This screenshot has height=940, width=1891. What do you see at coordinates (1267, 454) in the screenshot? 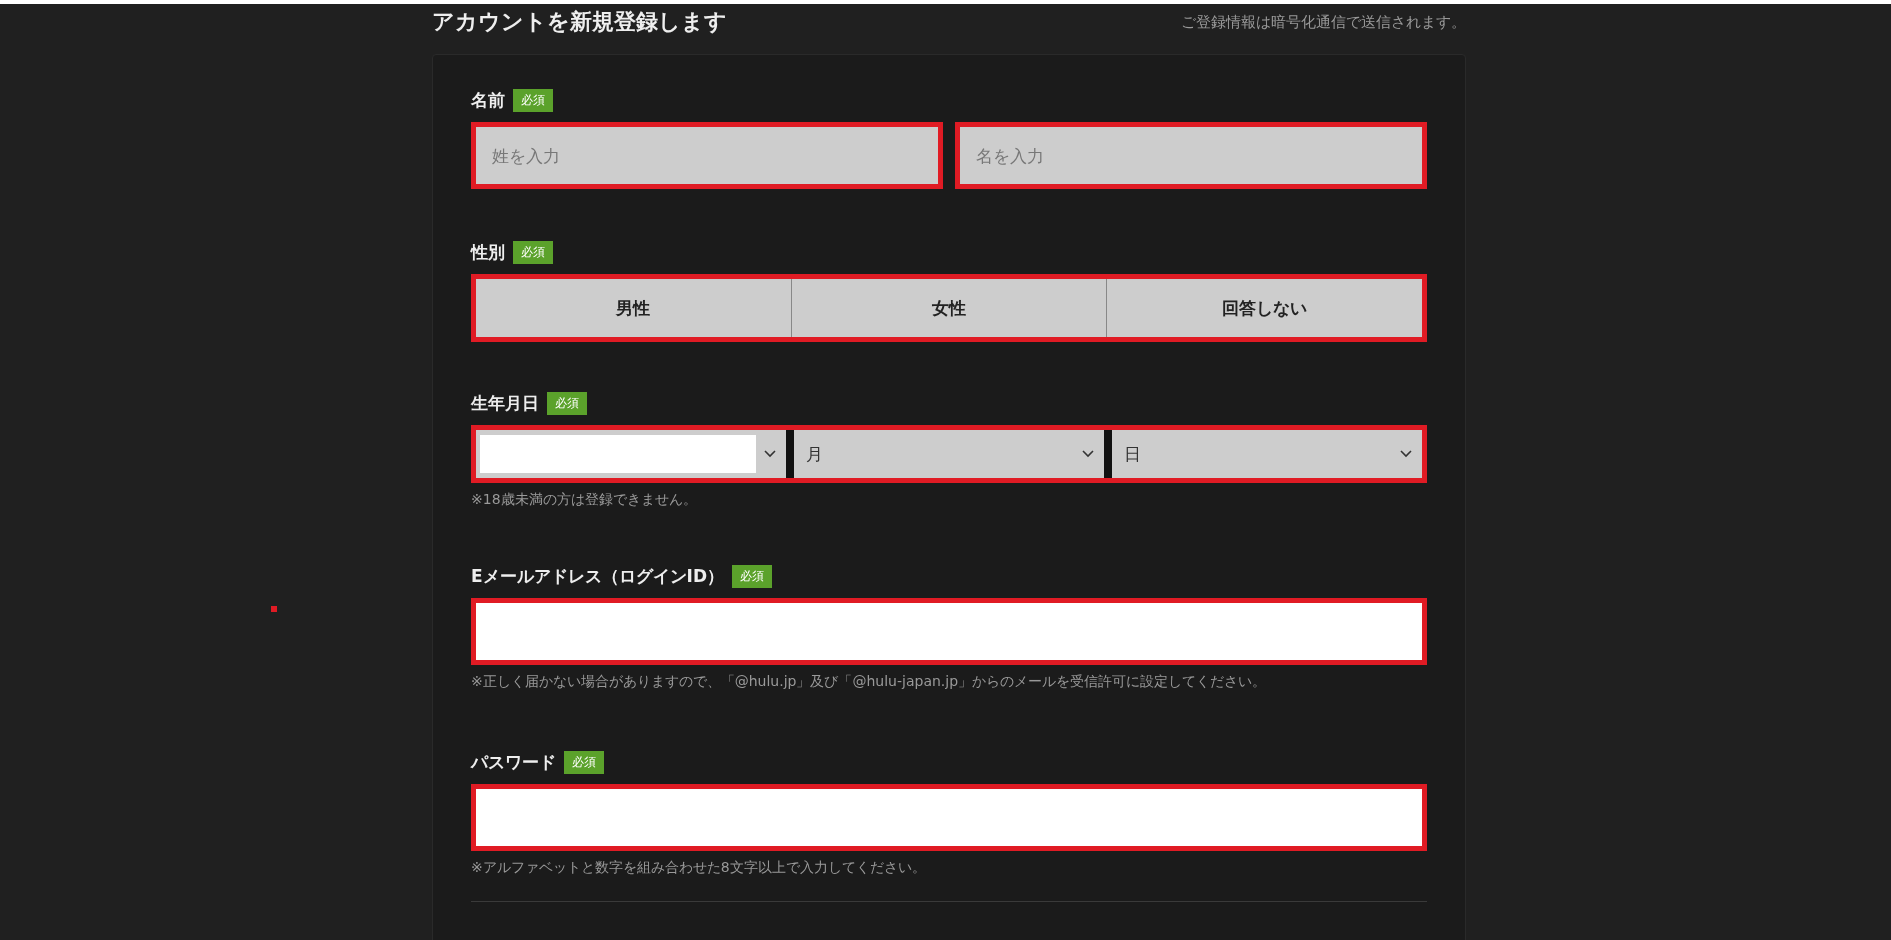
I see `date-select: 日` at bounding box center [1267, 454].